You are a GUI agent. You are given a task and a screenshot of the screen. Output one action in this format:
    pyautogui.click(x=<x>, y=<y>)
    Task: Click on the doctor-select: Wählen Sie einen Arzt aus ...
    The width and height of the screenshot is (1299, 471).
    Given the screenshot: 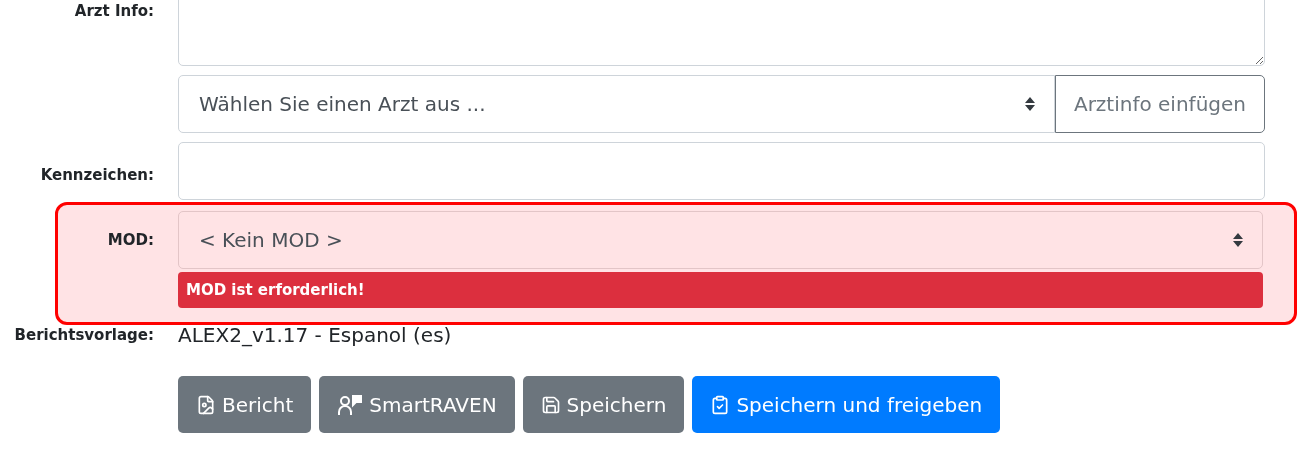 What is the action you would take?
    pyautogui.click(x=616, y=104)
    